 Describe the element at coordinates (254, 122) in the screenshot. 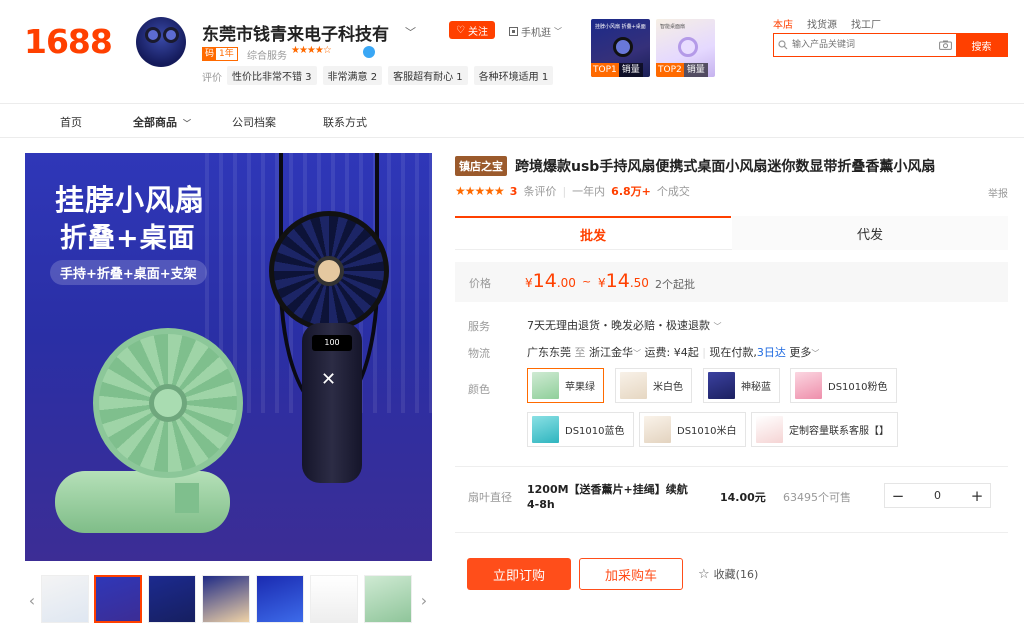

I see `nav-company-profile: 公司档案` at that location.